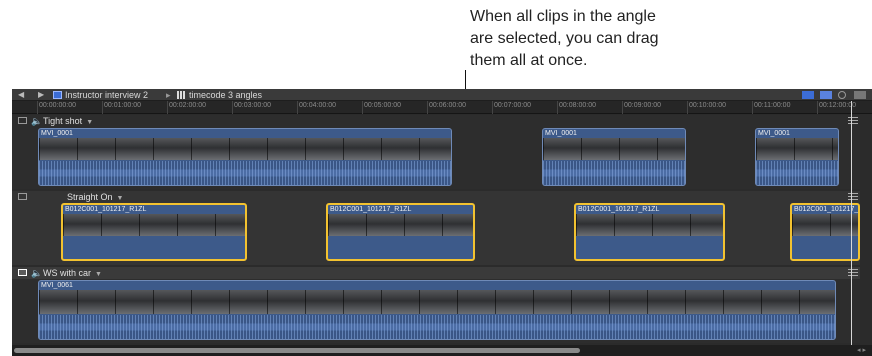 The image size is (872, 356). Describe the element at coordinates (226, 95) in the screenshot. I see `breadcrumb-timeline-label: timecode 3 angles` at that location.